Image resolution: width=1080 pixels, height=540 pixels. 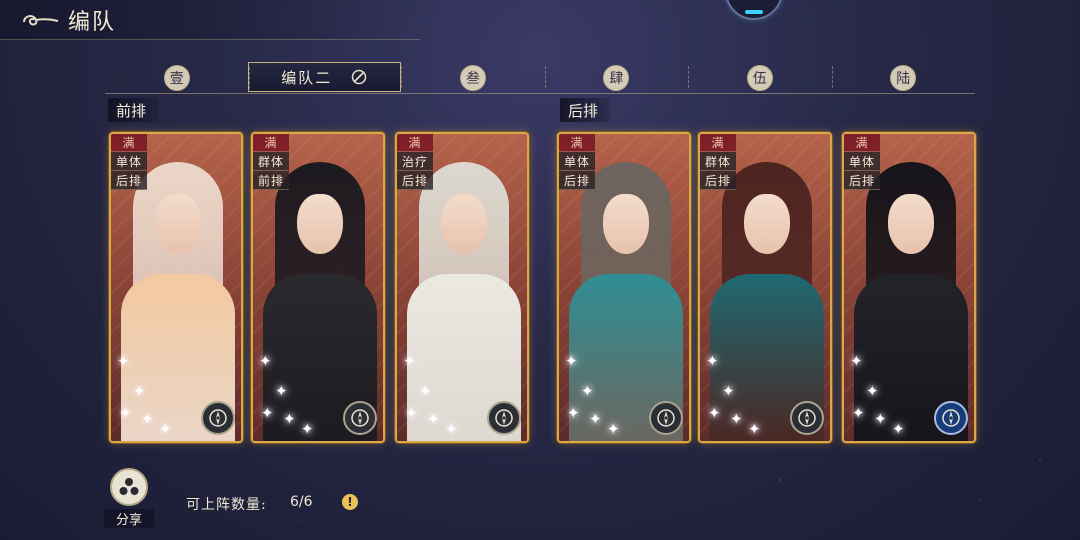 What do you see at coordinates (307, 77) in the screenshot?
I see `tab-label: 编队二` at bounding box center [307, 77].